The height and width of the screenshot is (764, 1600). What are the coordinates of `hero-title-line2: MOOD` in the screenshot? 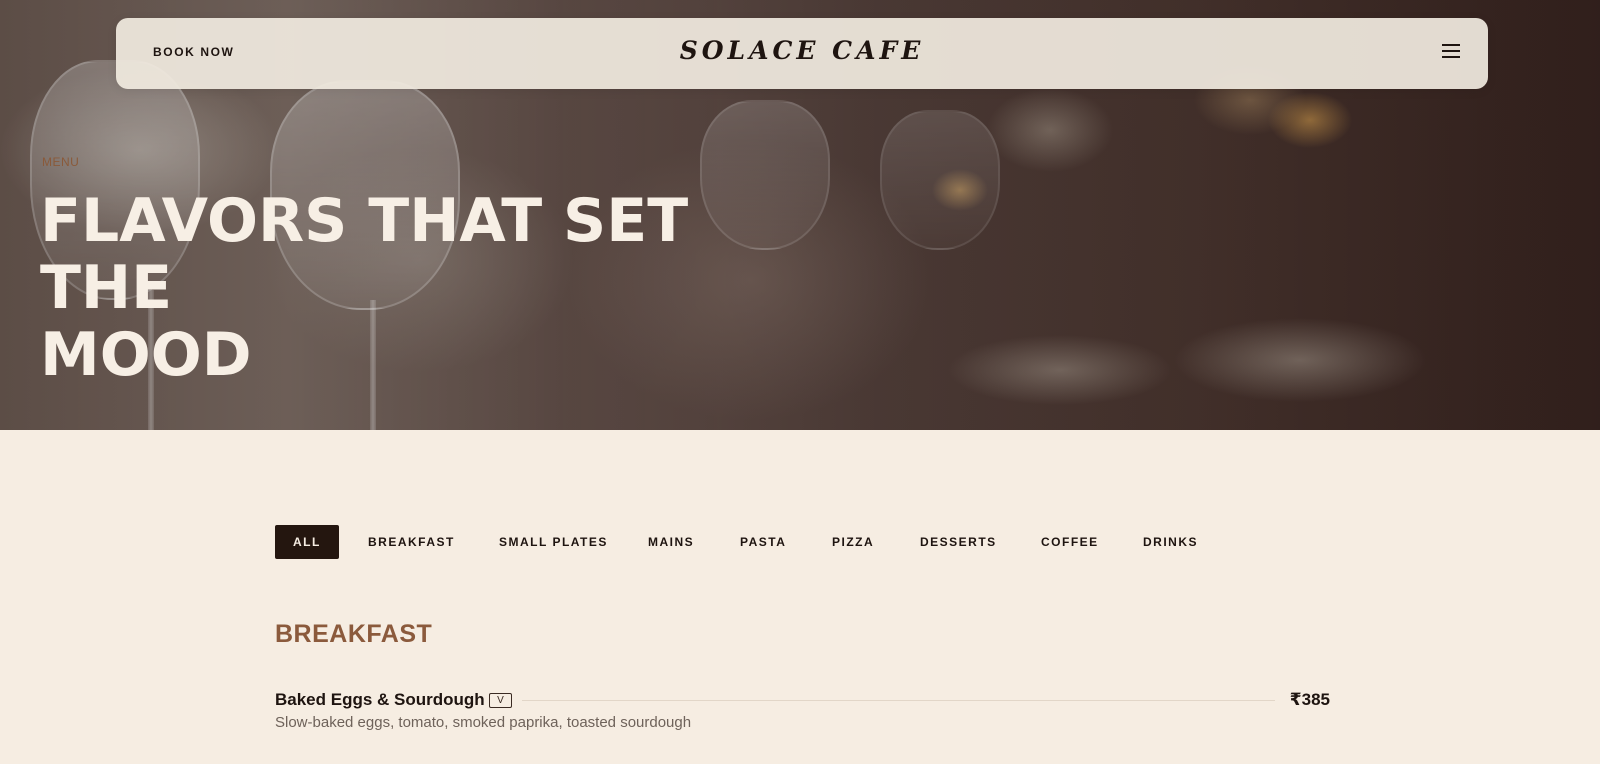 It's located at (146, 355).